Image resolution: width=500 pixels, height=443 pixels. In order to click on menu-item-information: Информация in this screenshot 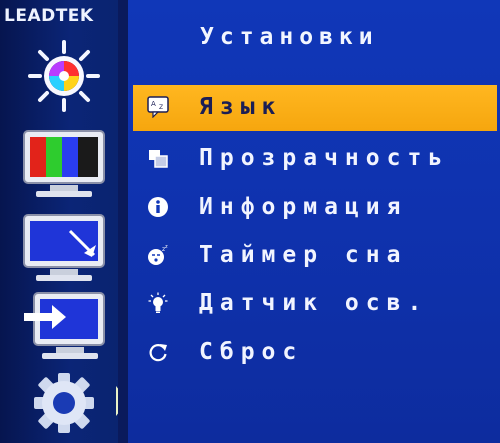, I will do `click(315, 208)`.